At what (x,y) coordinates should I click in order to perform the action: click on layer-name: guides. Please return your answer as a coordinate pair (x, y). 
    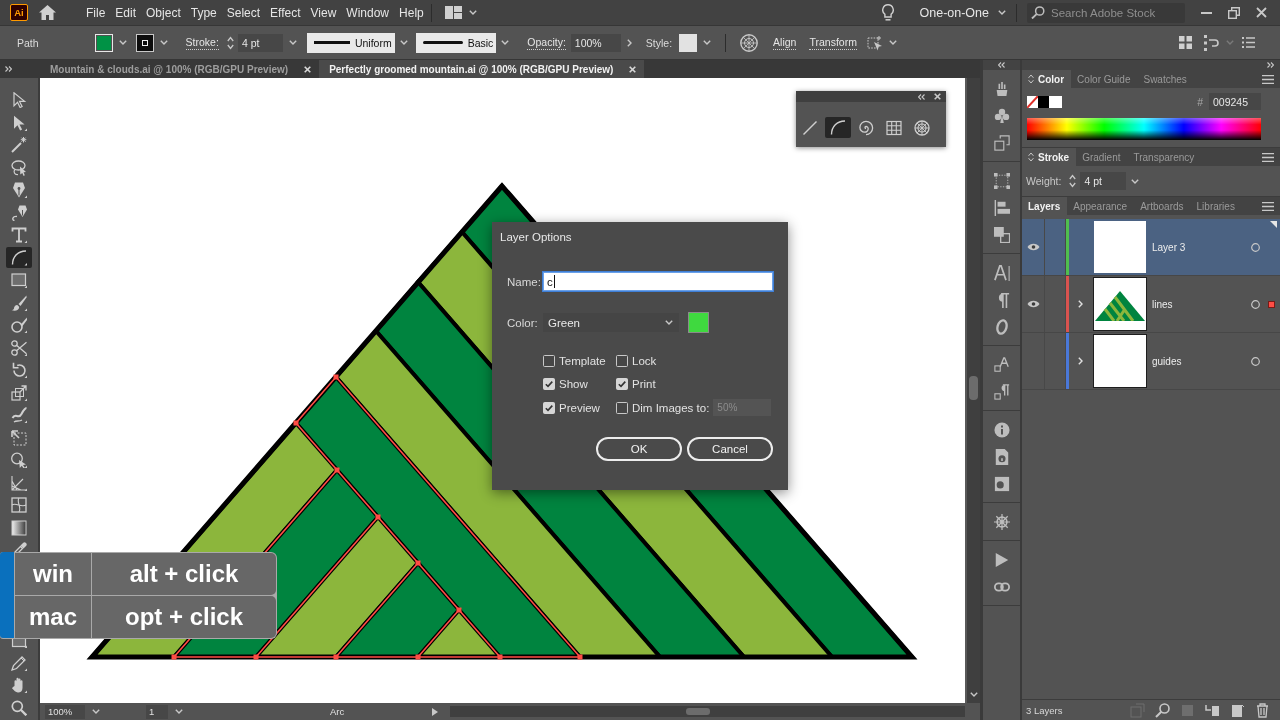
    Looking at the image, I should click on (1200, 361).